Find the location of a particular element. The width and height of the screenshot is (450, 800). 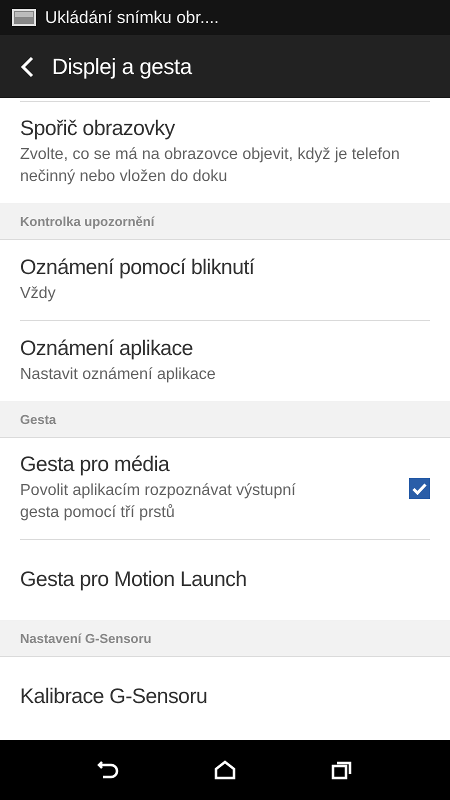

home-icon is located at coordinates (225, 770).